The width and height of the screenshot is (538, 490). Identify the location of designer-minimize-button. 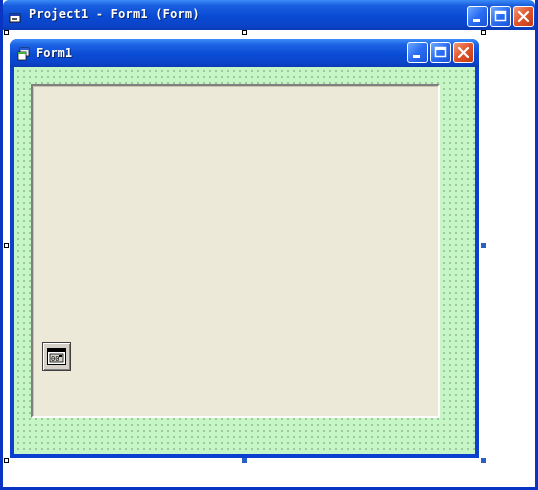
(477, 16).